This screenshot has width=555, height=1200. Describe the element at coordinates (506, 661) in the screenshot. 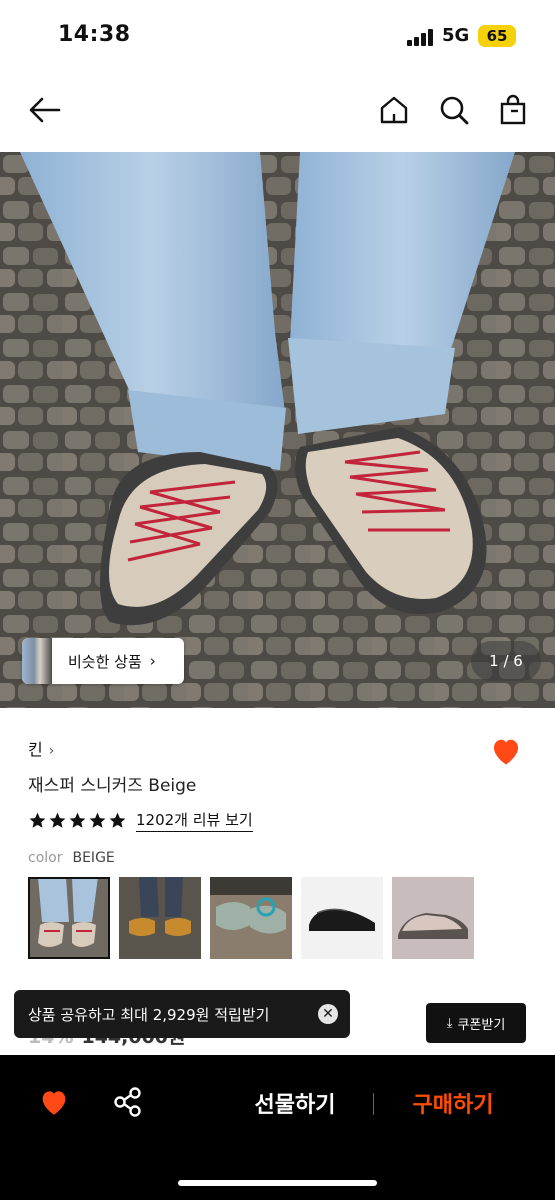

I see `gallery-pager: 1 / 6` at that location.